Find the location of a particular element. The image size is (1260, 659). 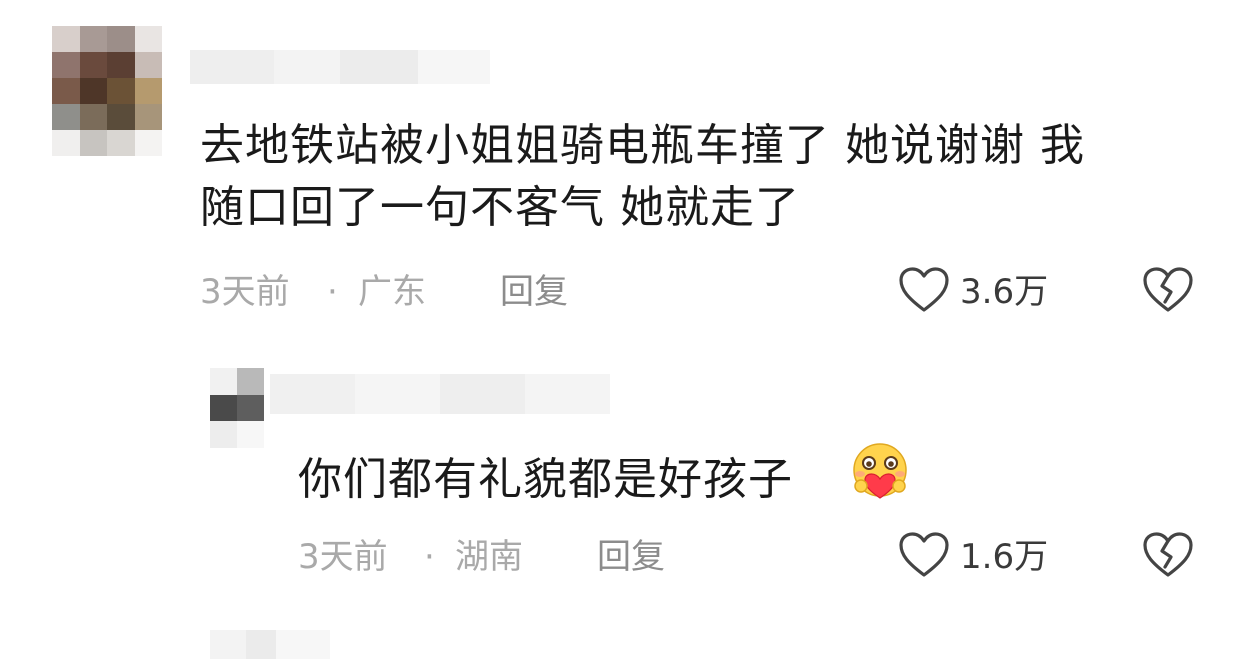

like-count: 1.6万 is located at coordinates (1004, 557).